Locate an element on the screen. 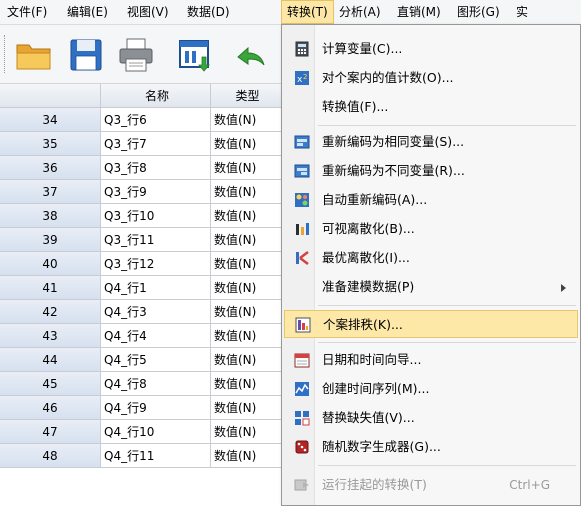 The width and height of the screenshot is (581, 506). row-number: 47 is located at coordinates (50, 432).